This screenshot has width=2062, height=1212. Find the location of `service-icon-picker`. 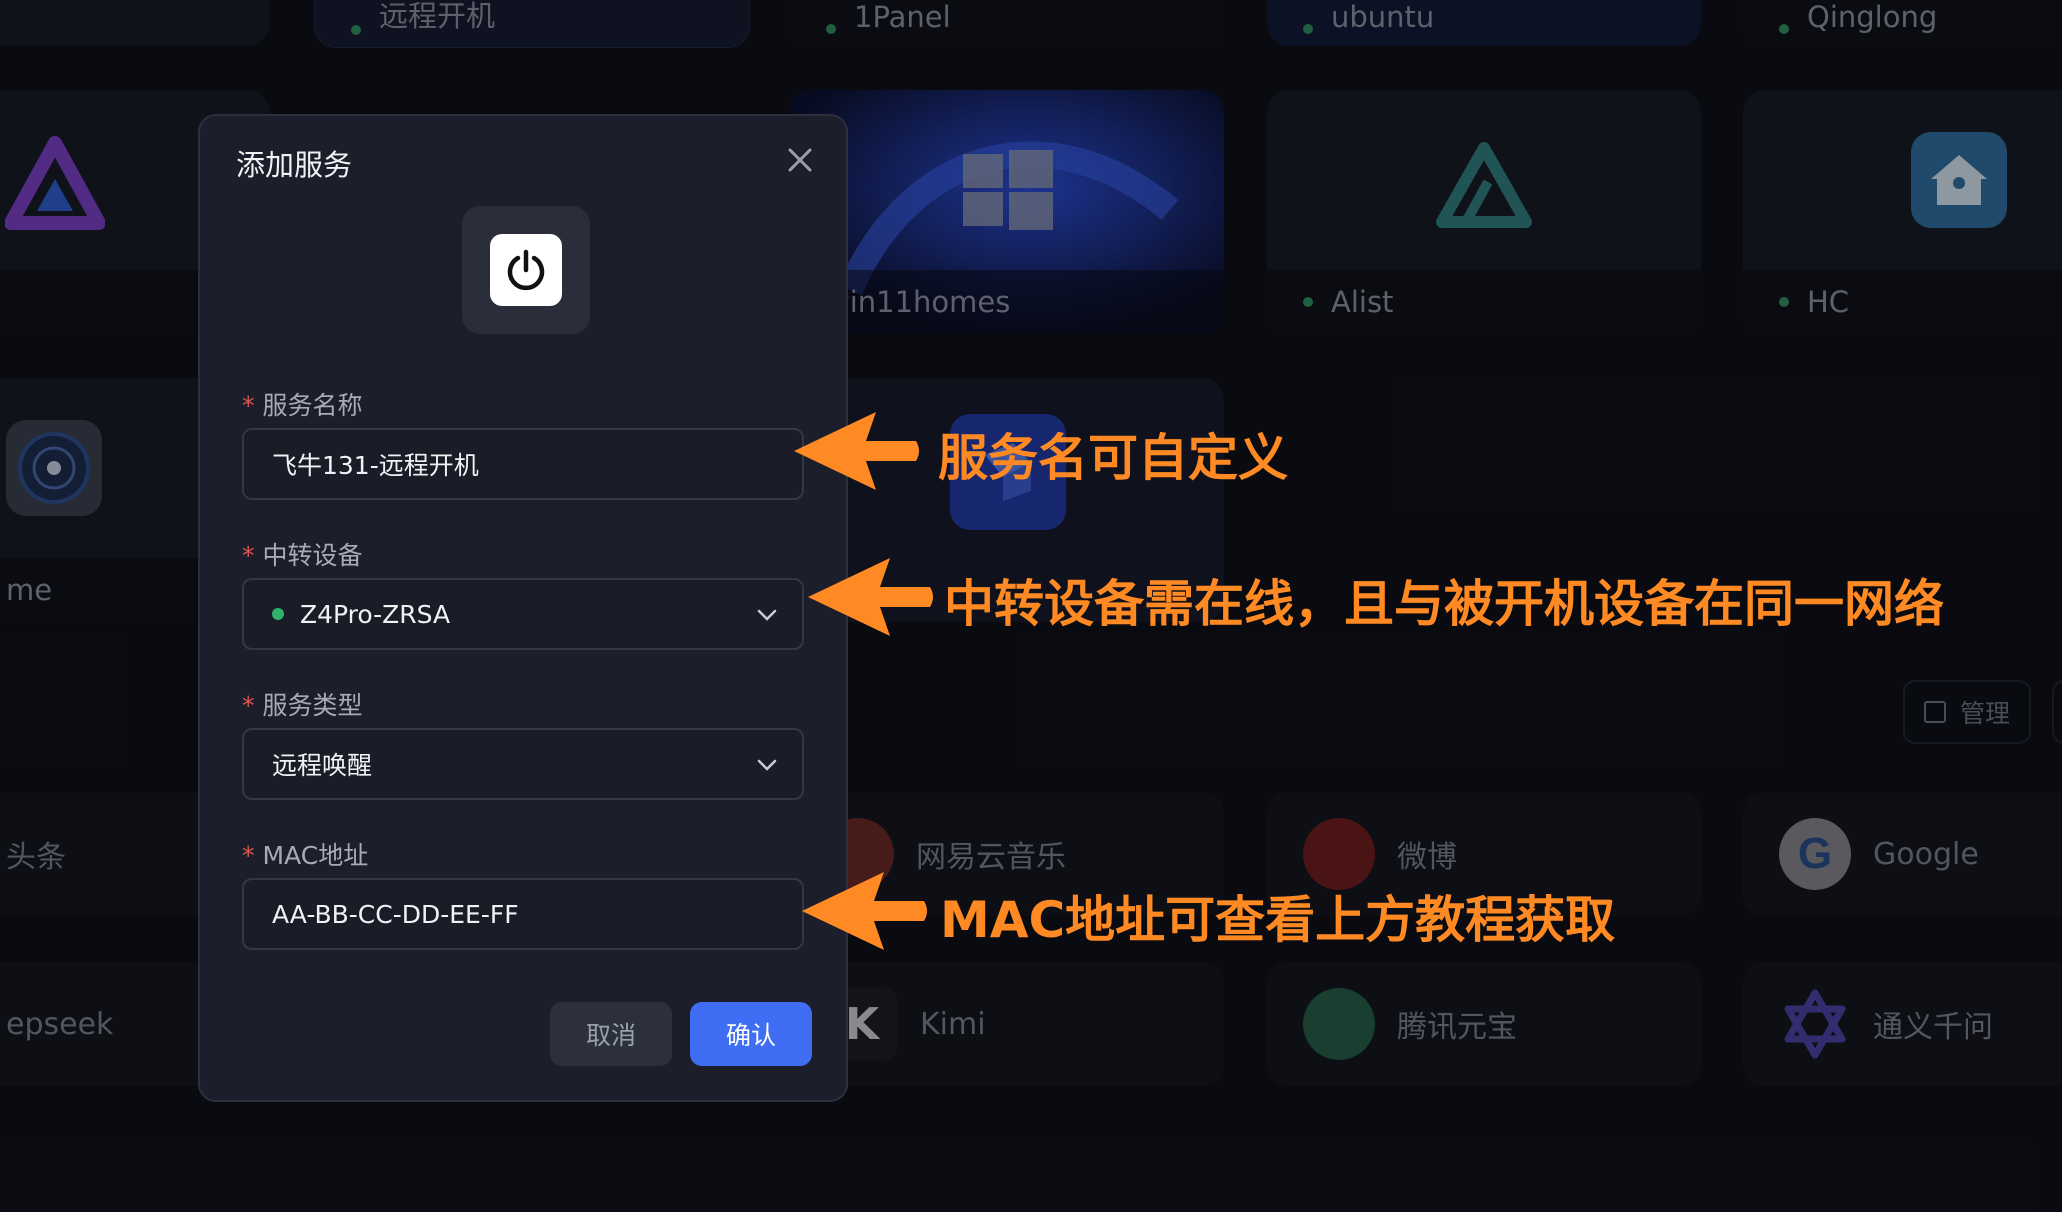

service-icon-picker is located at coordinates (526, 270).